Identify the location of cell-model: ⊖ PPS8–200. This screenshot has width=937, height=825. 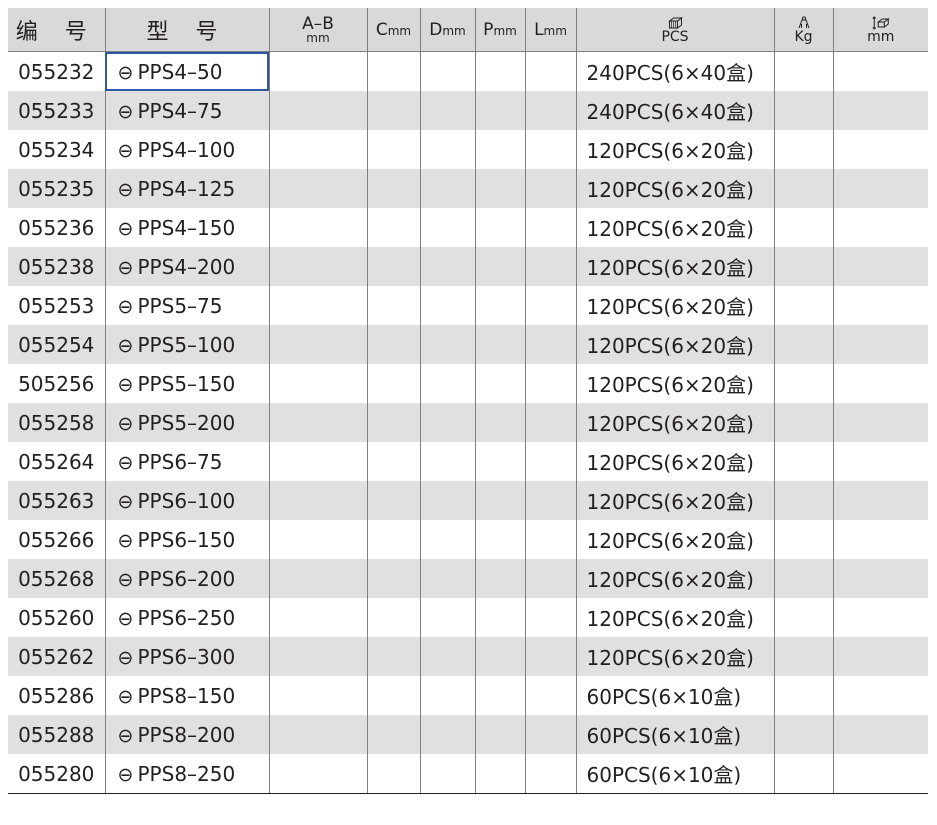
(186, 734).